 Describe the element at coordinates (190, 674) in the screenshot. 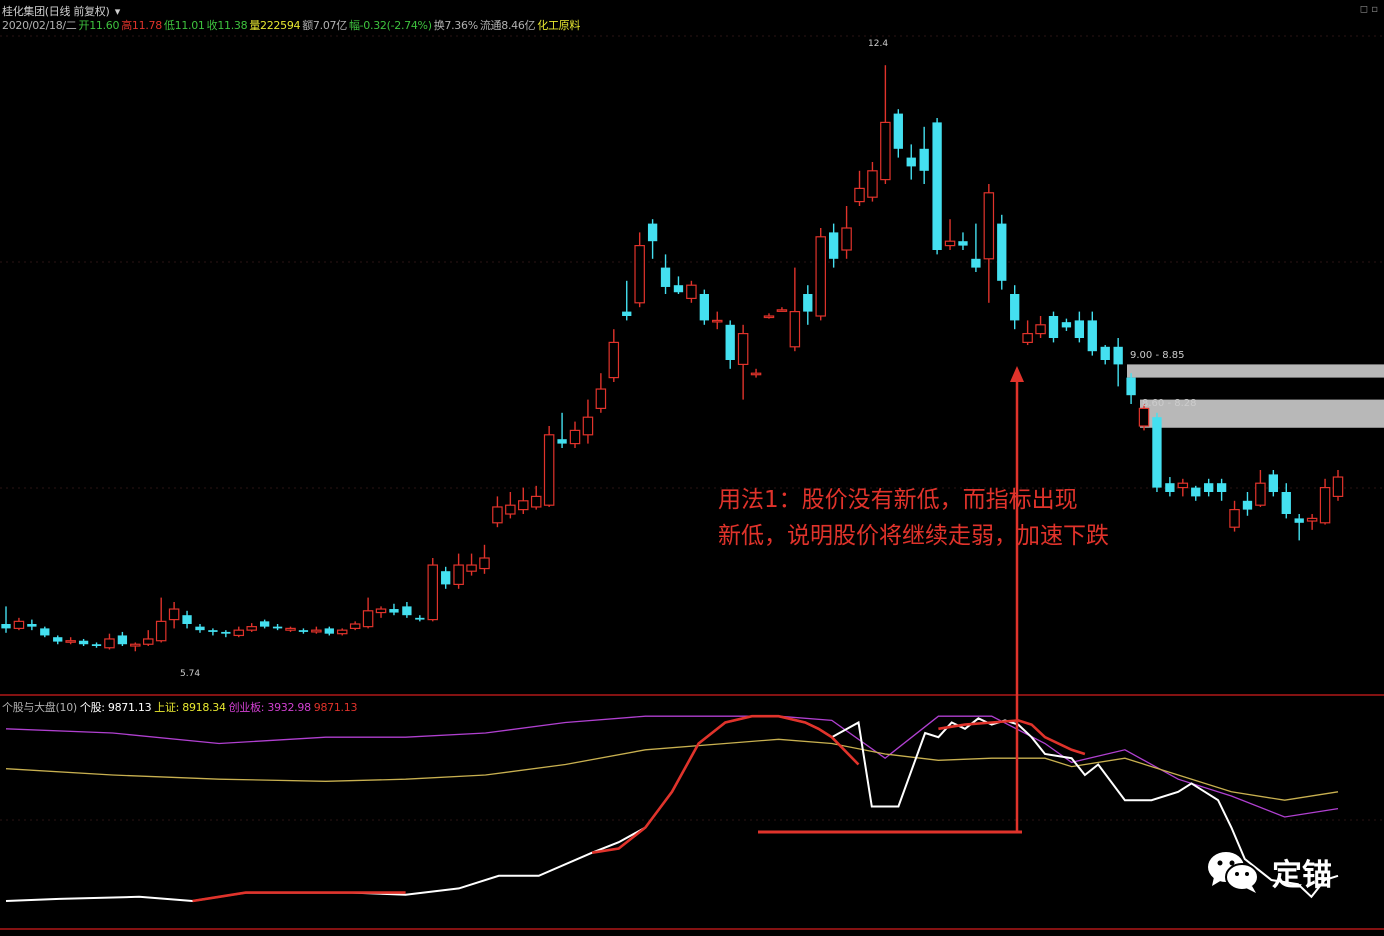

I see `low-price-label: 5.74` at that location.